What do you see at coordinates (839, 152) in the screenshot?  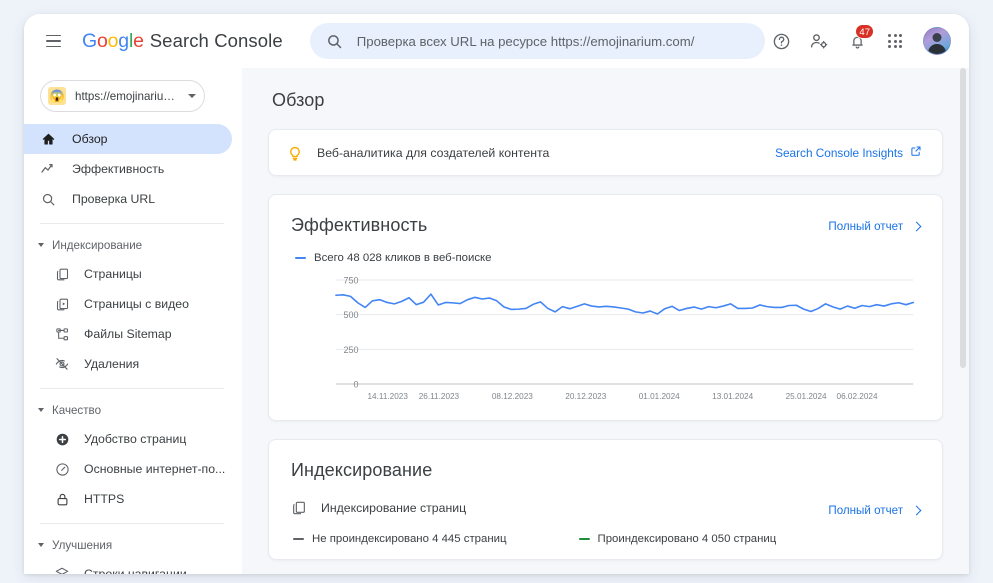 I see `insights-link-label: Search Console Insights` at bounding box center [839, 152].